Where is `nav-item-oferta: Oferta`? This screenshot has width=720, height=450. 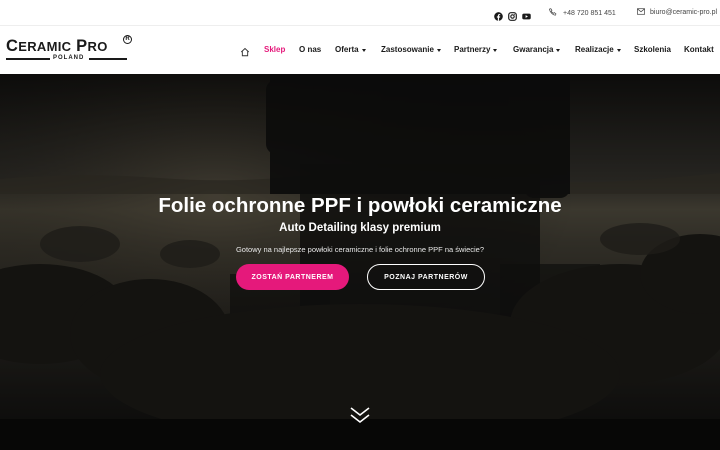
nav-item-oferta: Oferta is located at coordinates (350, 50).